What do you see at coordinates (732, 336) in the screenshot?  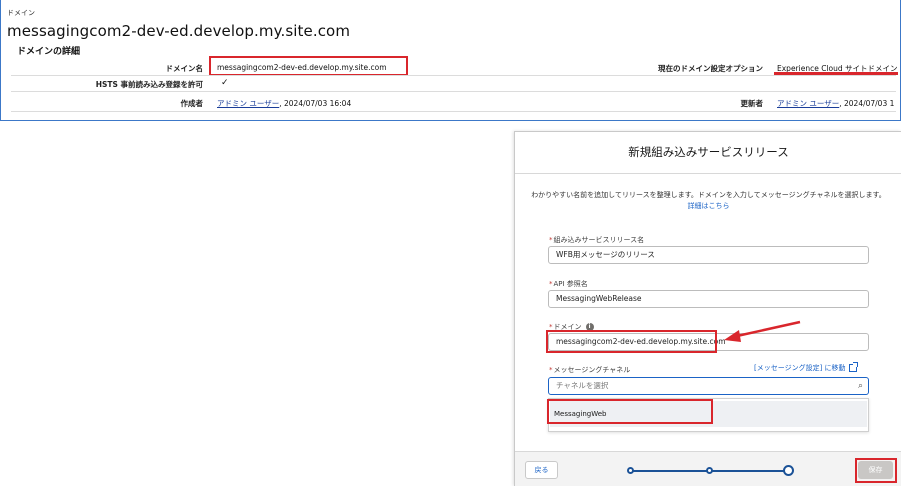 I see `arrow-head` at bounding box center [732, 336].